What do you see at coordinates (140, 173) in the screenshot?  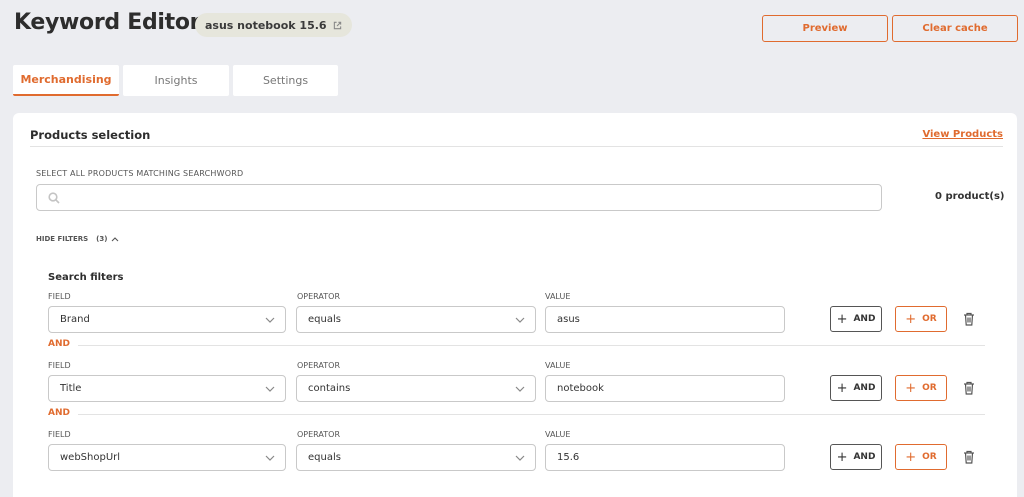 I see `search-label: SELECT ALL PRODUCTS MATCHING SEARCHWORD` at bounding box center [140, 173].